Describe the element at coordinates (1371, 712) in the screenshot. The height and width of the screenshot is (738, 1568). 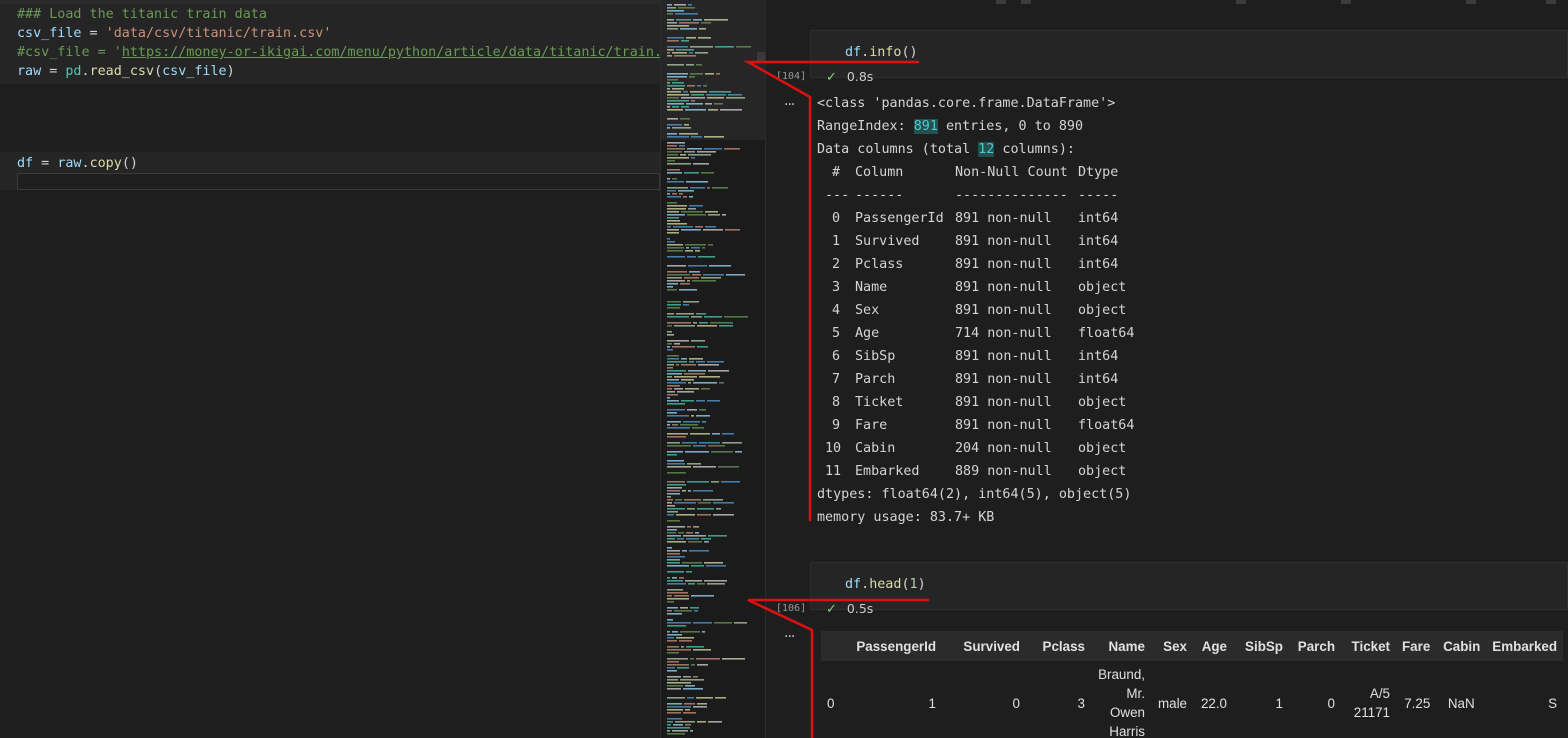
I see `ticket-line: 21171` at that location.